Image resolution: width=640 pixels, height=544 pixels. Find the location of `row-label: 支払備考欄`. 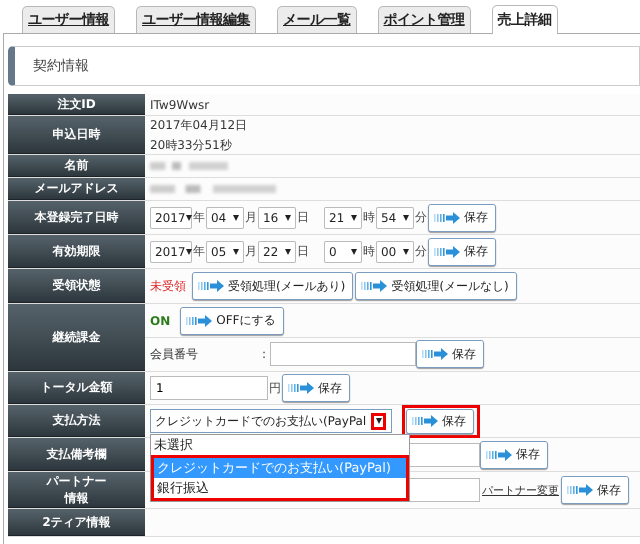

row-label: 支払備考欄 is located at coordinates (76, 454).